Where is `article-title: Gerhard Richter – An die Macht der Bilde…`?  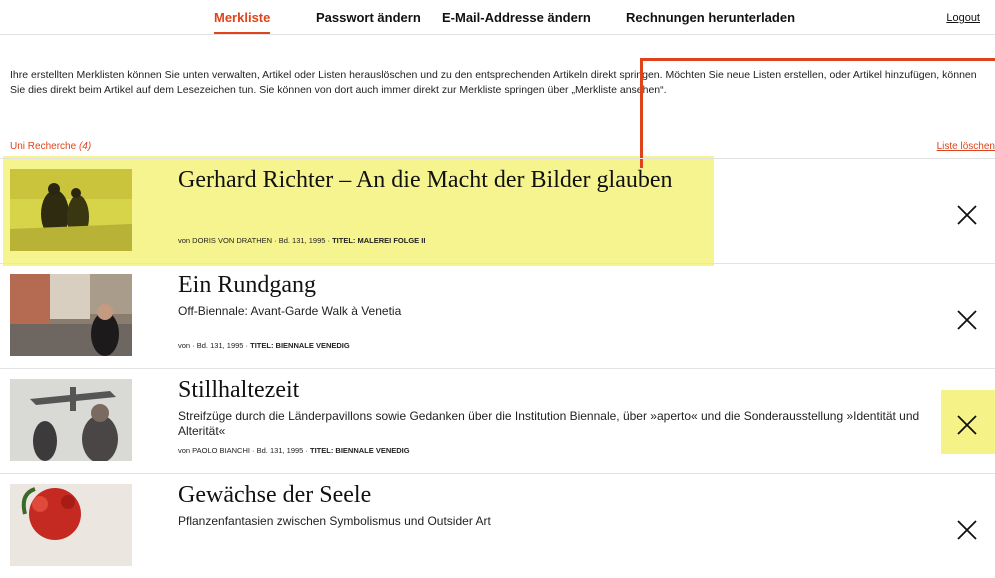 article-title: Gerhard Richter – An die Macht der Bilde… is located at coordinates (425, 180).